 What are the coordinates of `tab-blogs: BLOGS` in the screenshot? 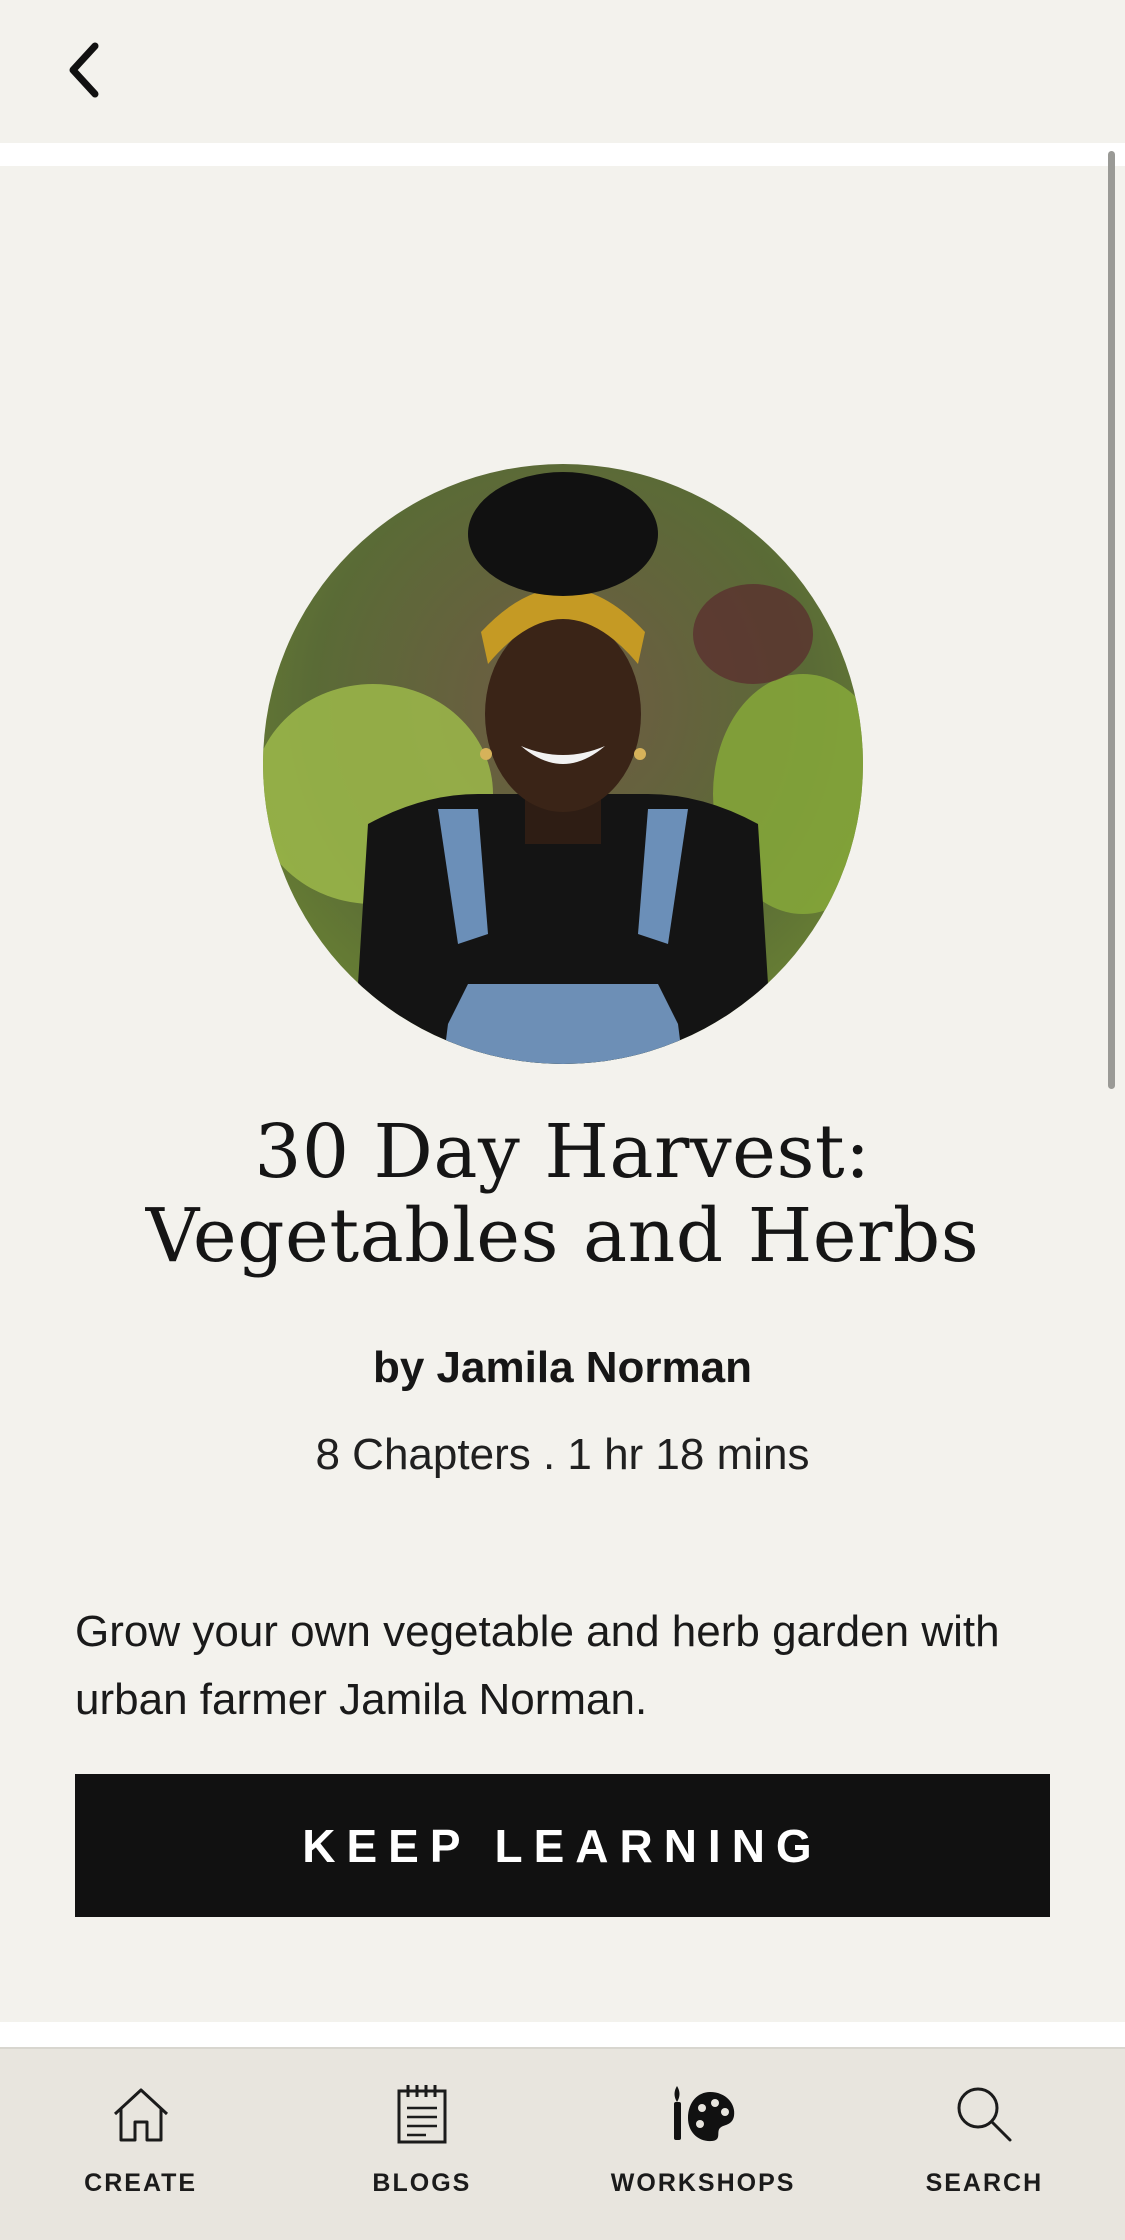 It's located at (421, 2144).